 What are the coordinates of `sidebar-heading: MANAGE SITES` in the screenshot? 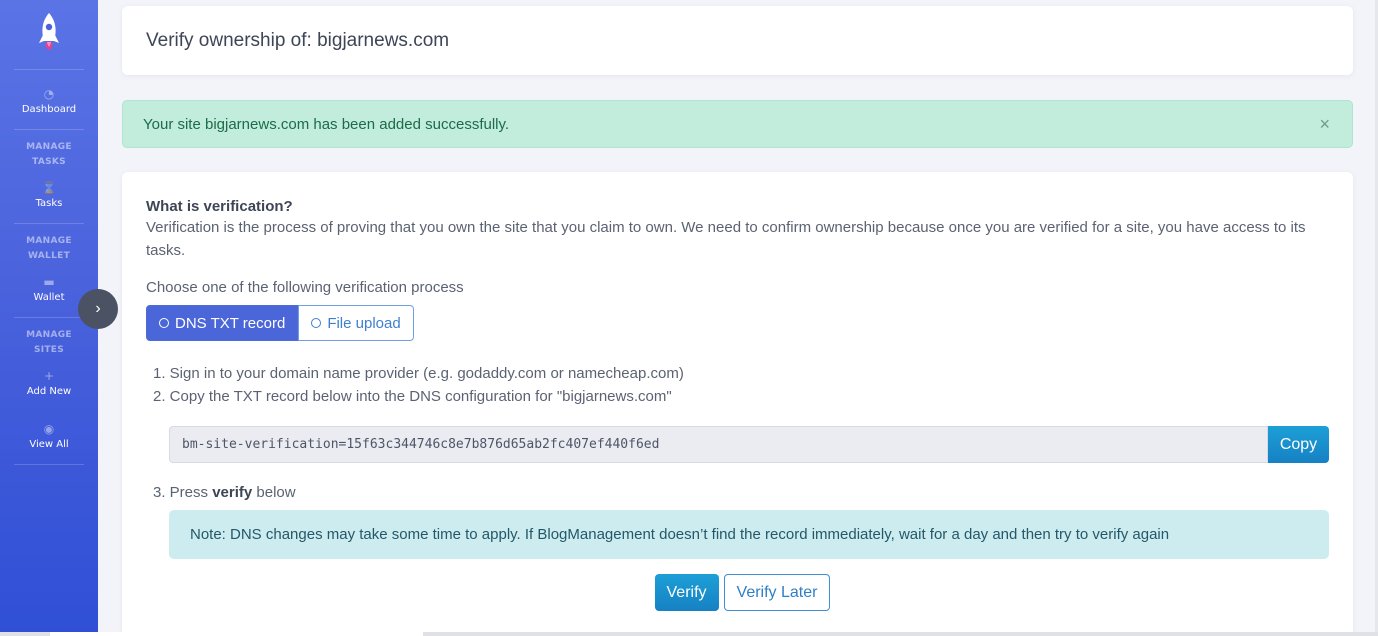 It's located at (49, 342).